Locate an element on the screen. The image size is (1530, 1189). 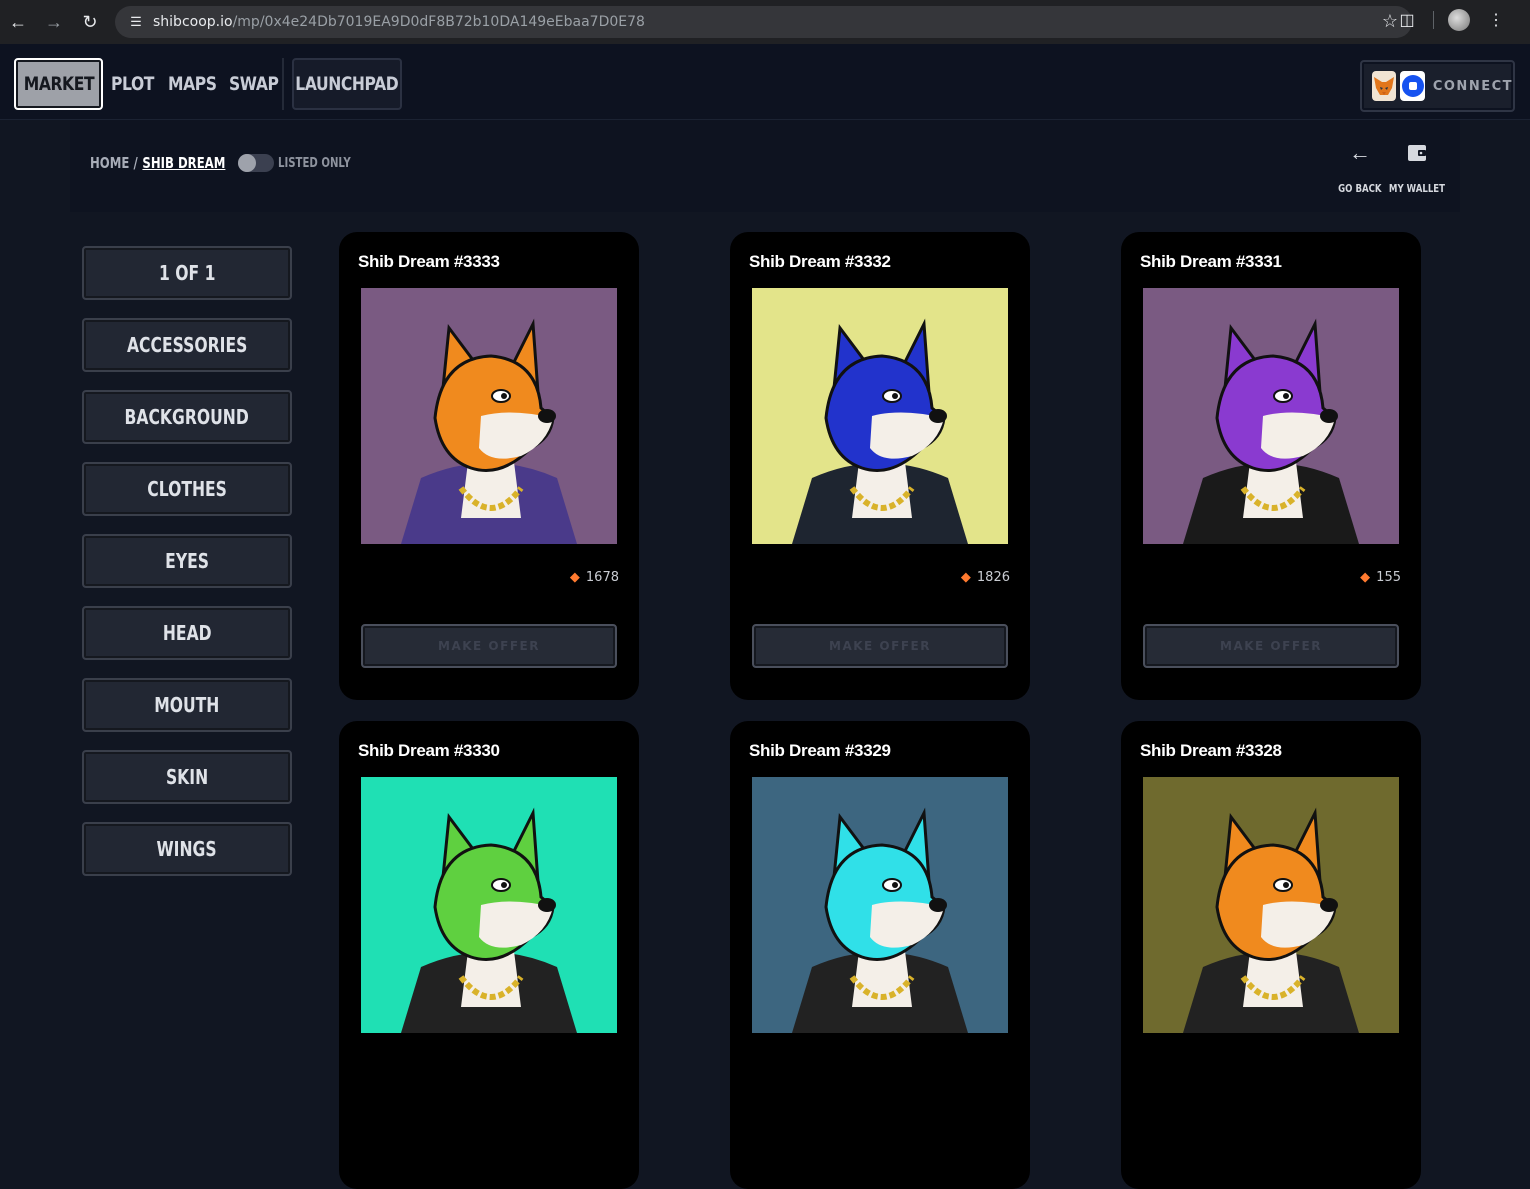
arrow-left-icon: ← is located at coordinates (1360, 152).